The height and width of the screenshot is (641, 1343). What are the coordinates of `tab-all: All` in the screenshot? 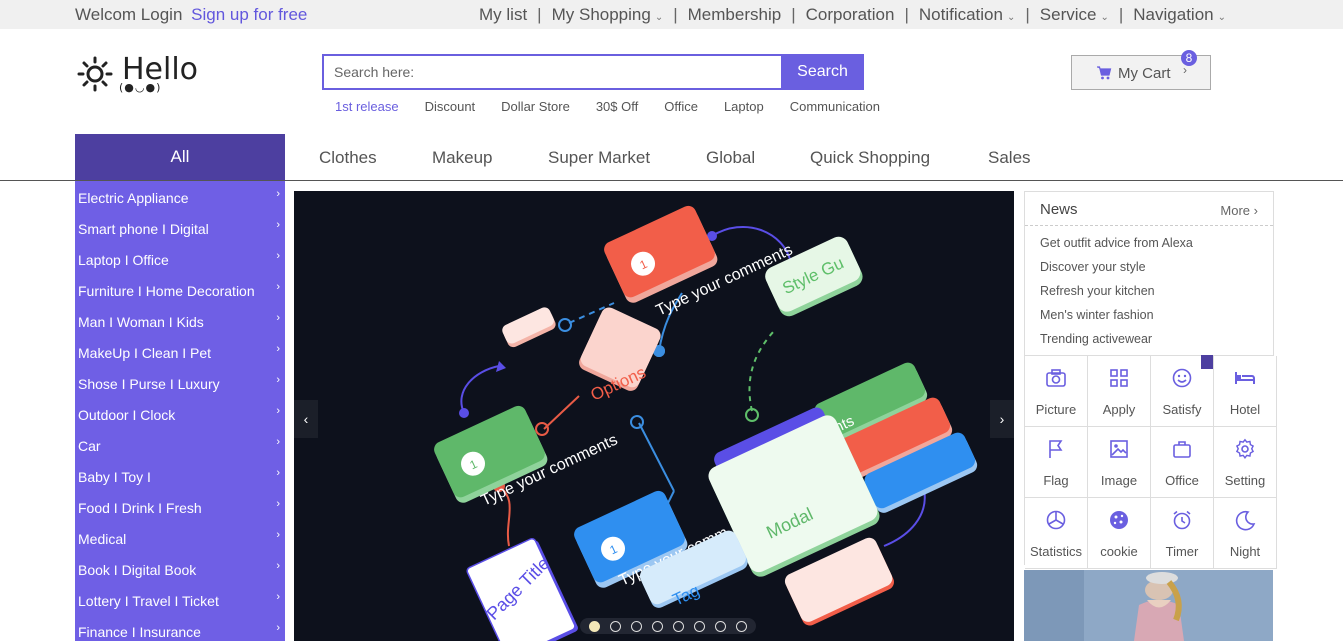 It's located at (180, 157).